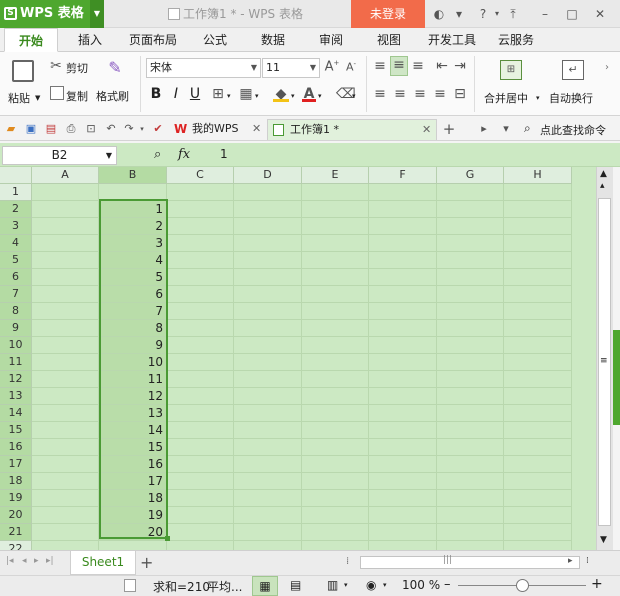 The height and width of the screenshot is (596, 620). Describe the element at coordinates (570, 561) in the screenshot. I see `scroll-right-icon: ▸` at that location.